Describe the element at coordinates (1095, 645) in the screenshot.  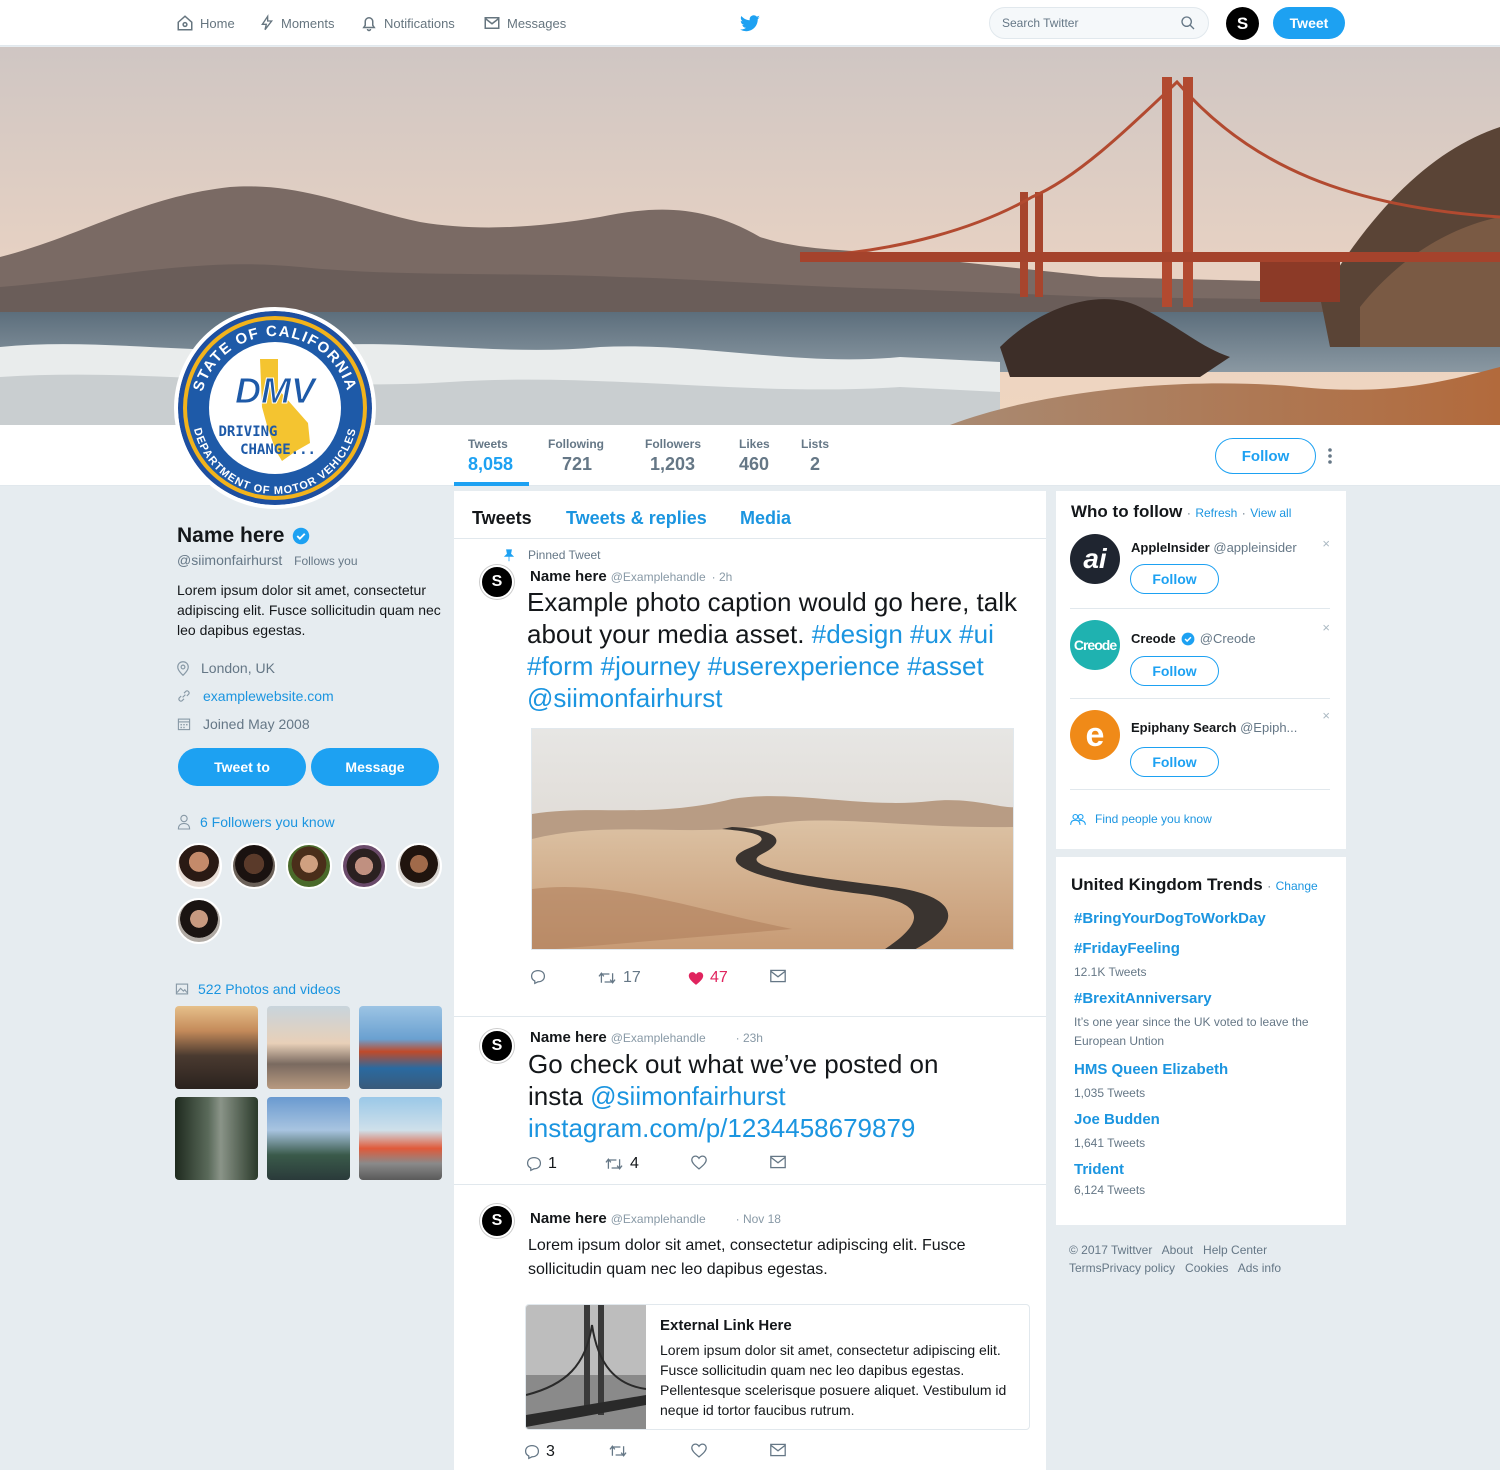
I see `suggestion-avatar-creode: Creode` at that location.